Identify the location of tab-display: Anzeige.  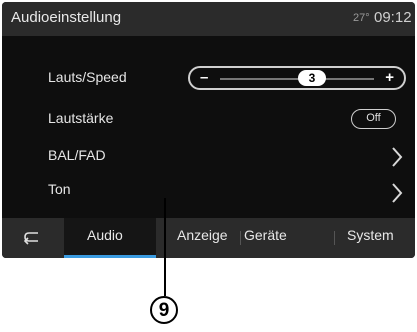
(202, 235).